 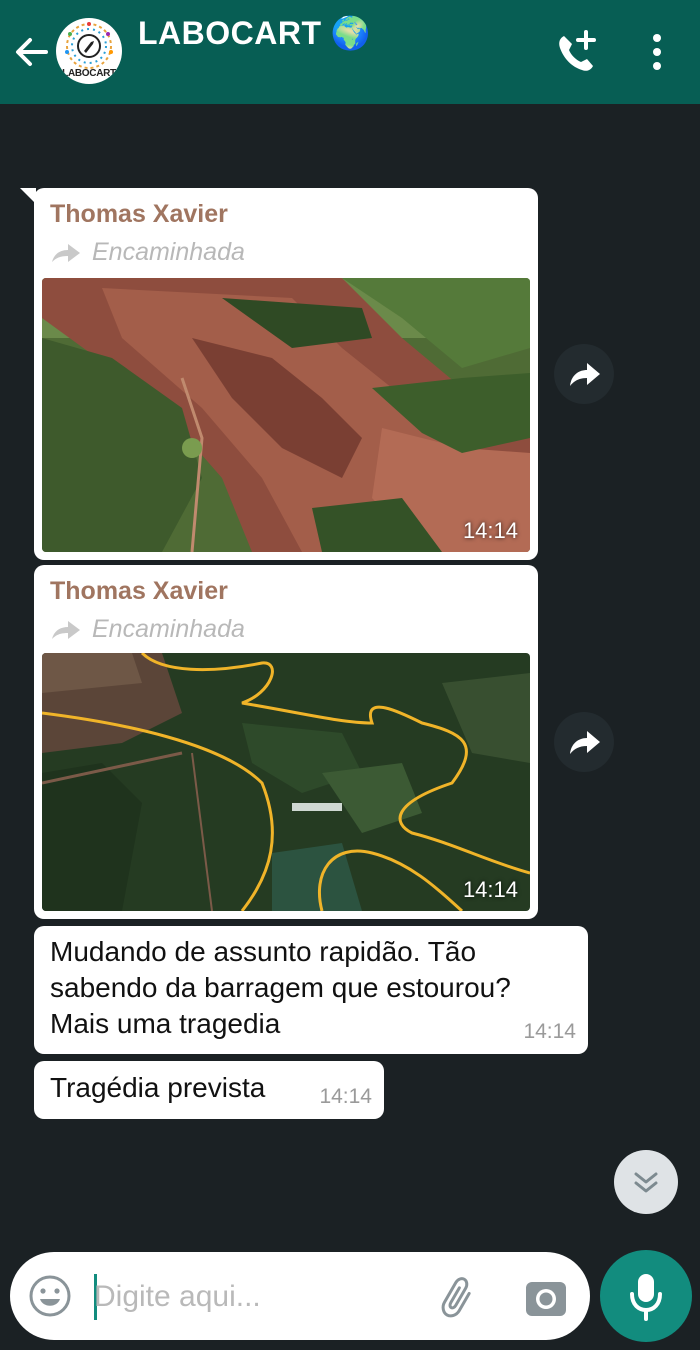 I want to click on arrow-left-icon, so click(x=32, y=52).